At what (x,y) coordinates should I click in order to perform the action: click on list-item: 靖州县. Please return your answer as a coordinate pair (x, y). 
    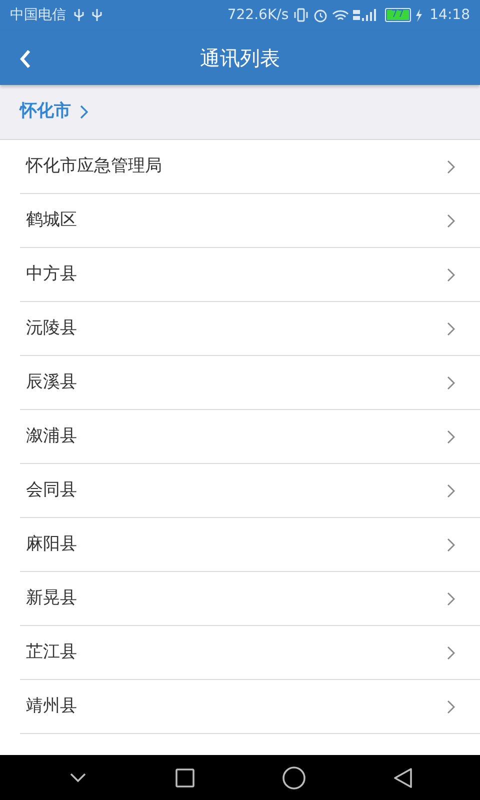
    Looking at the image, I should click on (250, 707).